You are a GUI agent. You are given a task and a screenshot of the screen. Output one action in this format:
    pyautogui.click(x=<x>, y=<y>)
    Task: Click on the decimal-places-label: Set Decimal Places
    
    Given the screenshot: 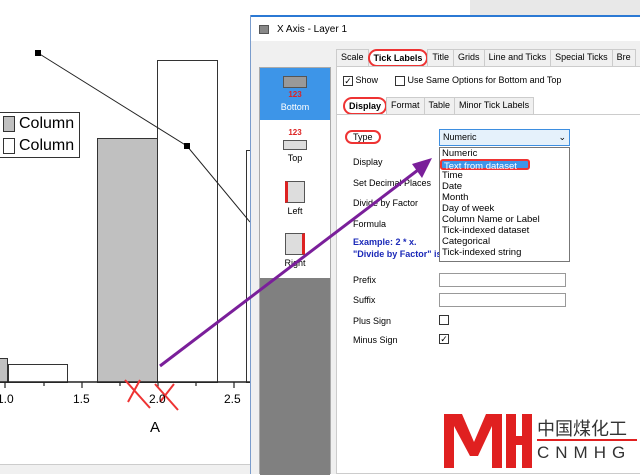 What is the action you would take?
    pyautogui.click(x=392, y=183)
    